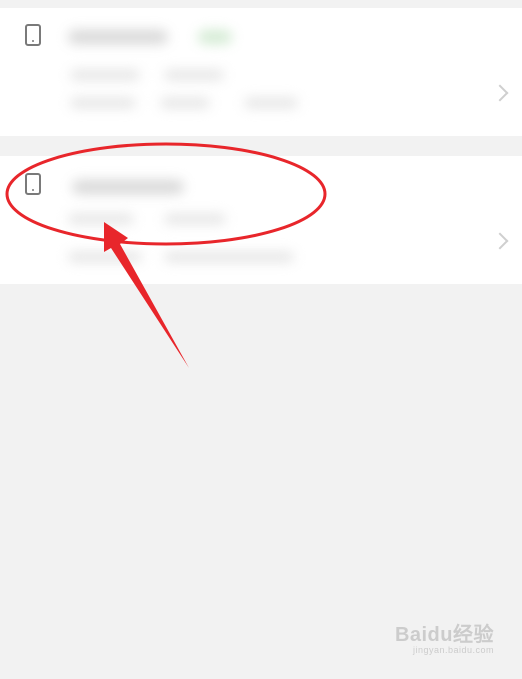  Describe the element at coordinates (215, 37) in the screenshot. I see `status-badge-redacted` at that location.